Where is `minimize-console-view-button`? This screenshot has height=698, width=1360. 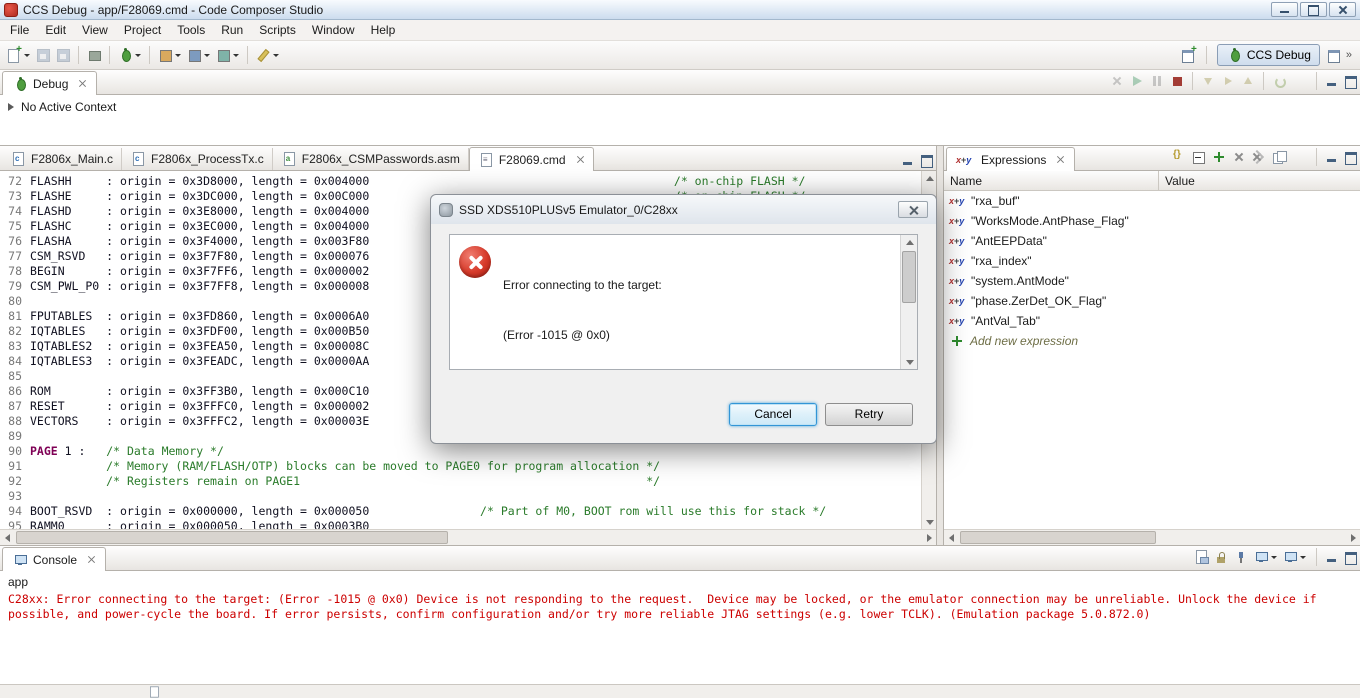
minimize-console-view-button is located at coordinates (1332, 557).